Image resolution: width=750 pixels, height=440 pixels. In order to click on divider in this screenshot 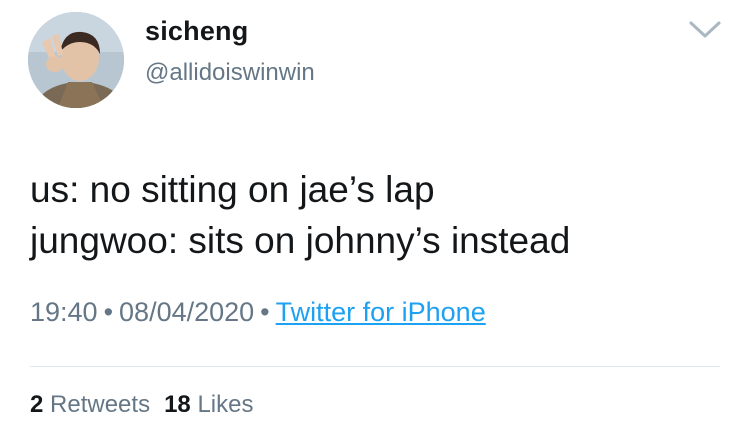, I will do `click(375, 366)`.